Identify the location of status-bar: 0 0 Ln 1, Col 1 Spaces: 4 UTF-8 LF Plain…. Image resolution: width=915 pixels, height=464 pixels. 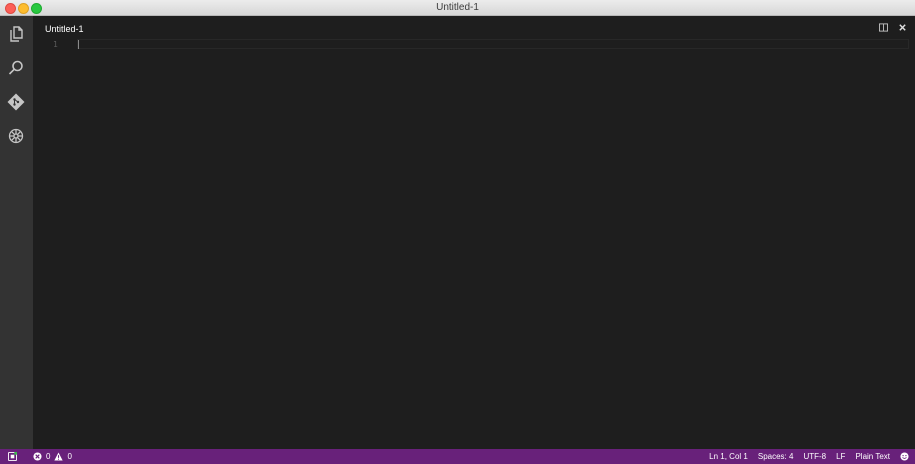
(457, 456).